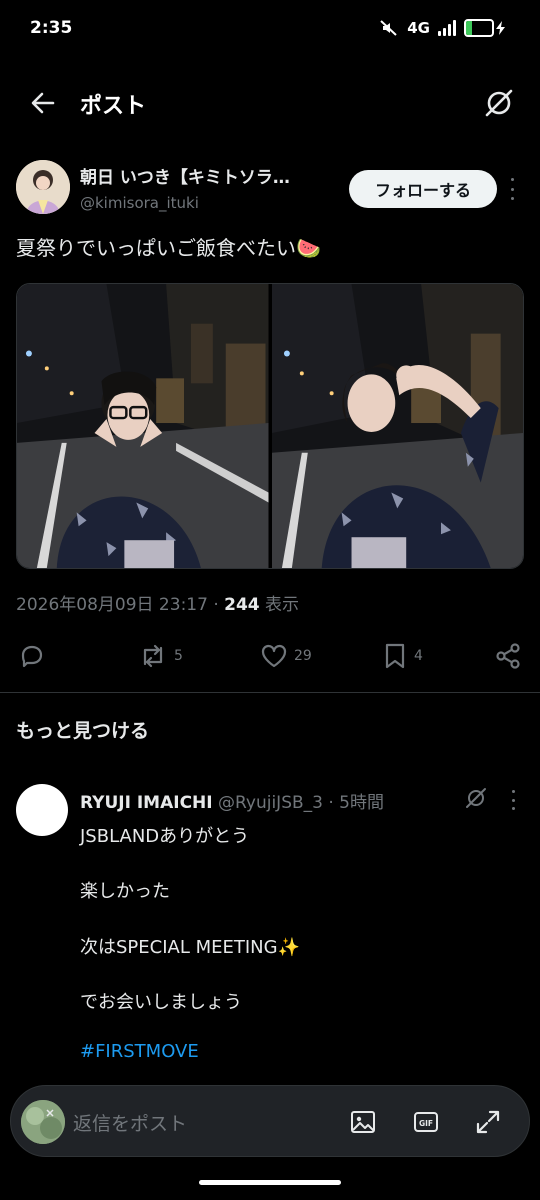 The image size is (540, 1200). I want to click on like-count: 29, so click(303, 656).